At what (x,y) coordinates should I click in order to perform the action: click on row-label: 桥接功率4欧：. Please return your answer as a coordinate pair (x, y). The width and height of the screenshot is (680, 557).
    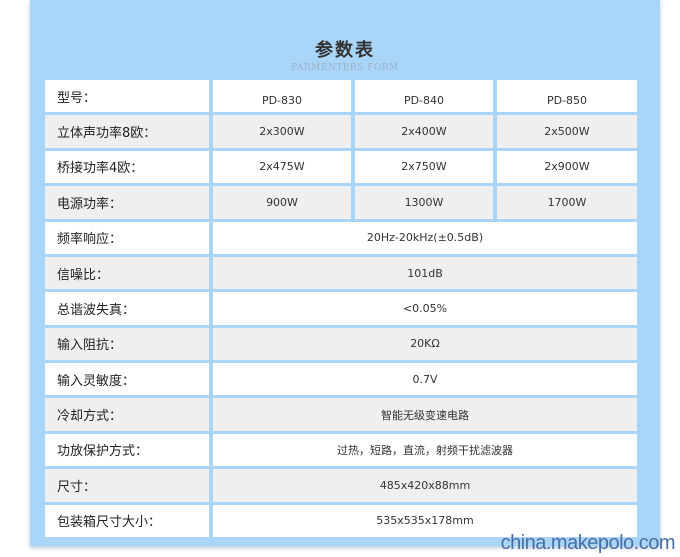
    Looking at the image, I should click on (129, 165).